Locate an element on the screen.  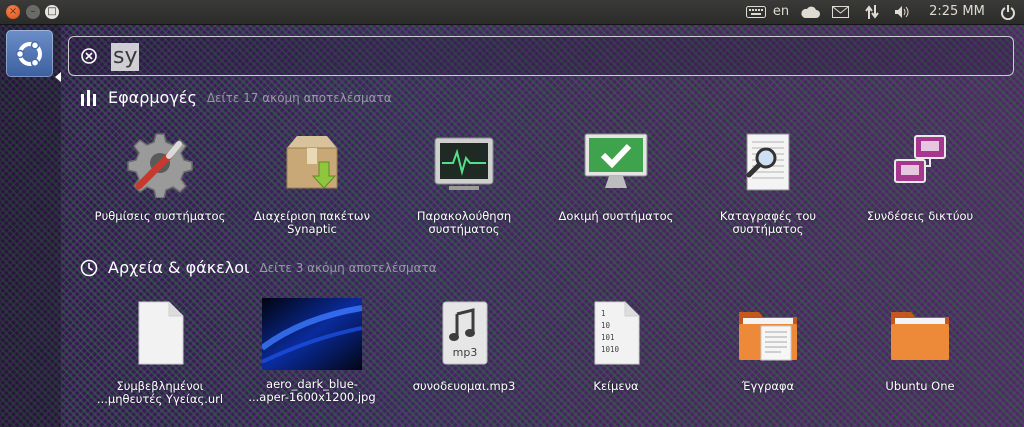
svg-text: 1 is located at coordinates (603, 313).